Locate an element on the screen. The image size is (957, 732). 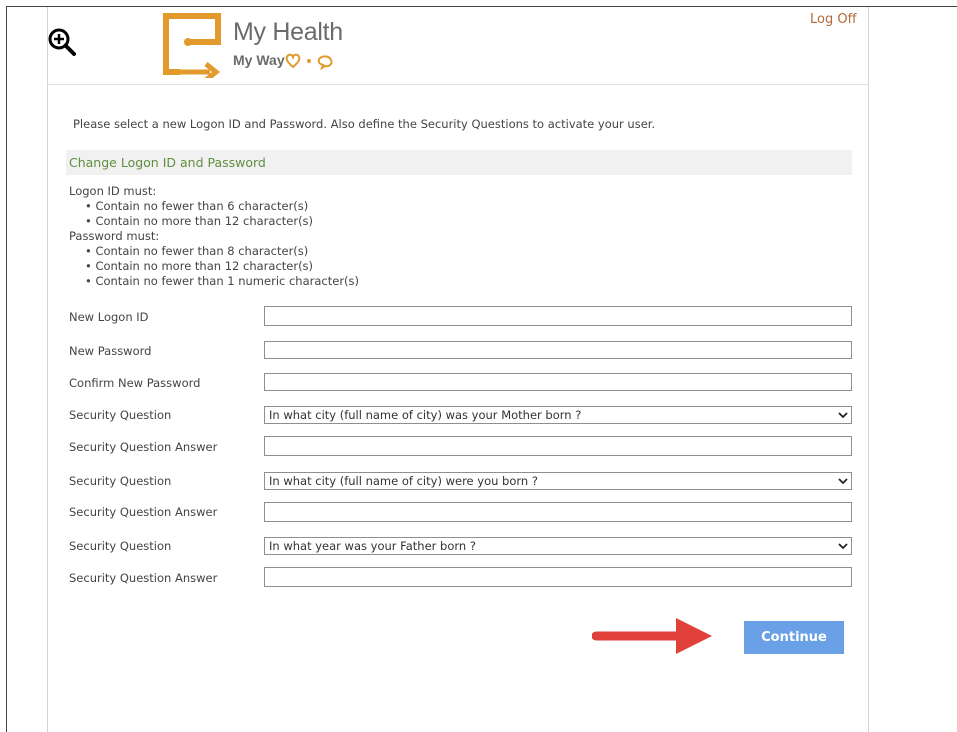
header-divider is located at coordinates (458, 84).